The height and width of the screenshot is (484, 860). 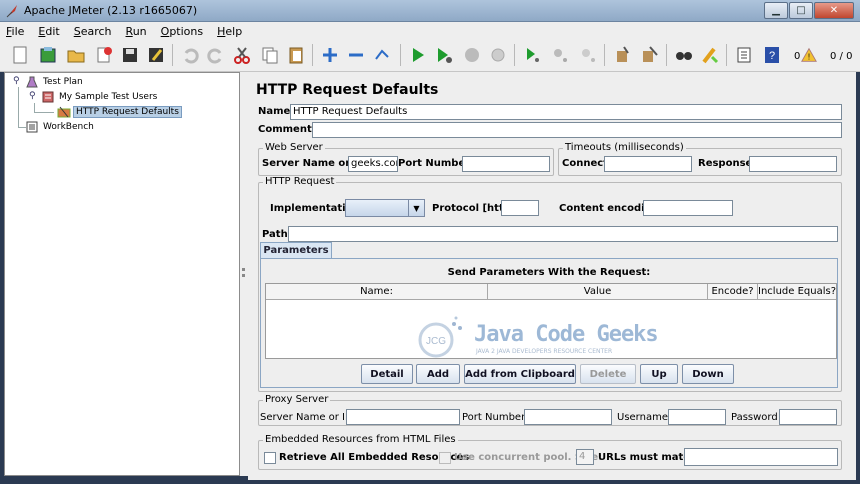 I want to click on save-as-icon, so click(x=156, y=55).